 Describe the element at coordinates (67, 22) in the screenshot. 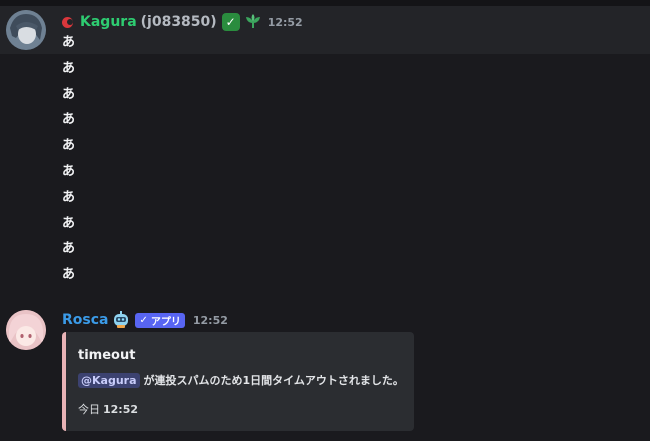

I see `dnd-status-icon` at that location.